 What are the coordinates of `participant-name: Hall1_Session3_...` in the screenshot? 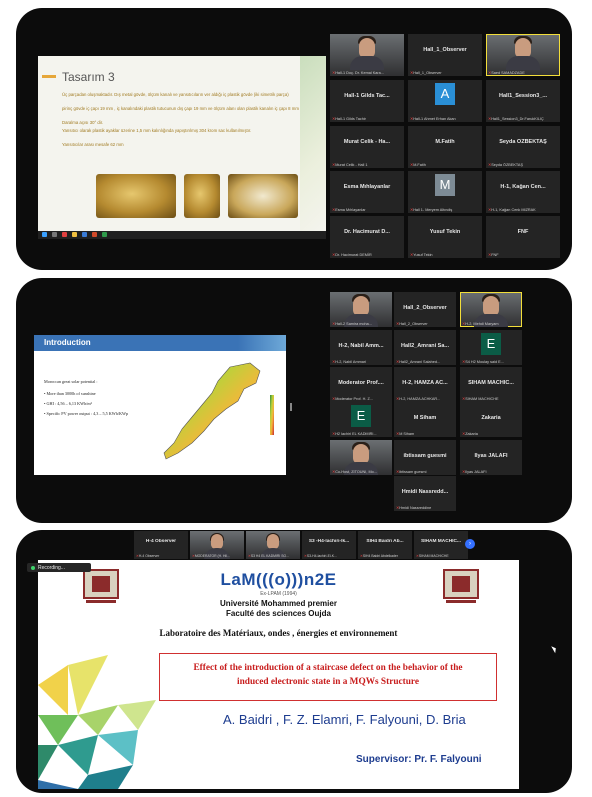 It's located at (523, 96).